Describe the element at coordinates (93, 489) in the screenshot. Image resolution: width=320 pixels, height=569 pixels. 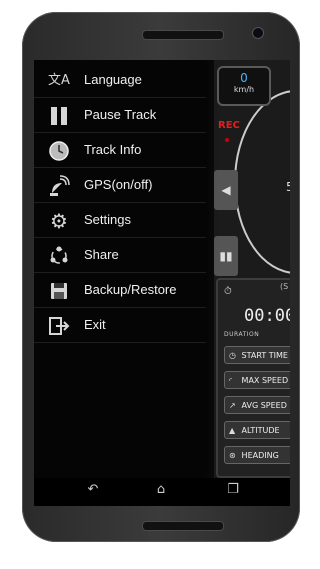
I see `back-icon: ↶` at that location.